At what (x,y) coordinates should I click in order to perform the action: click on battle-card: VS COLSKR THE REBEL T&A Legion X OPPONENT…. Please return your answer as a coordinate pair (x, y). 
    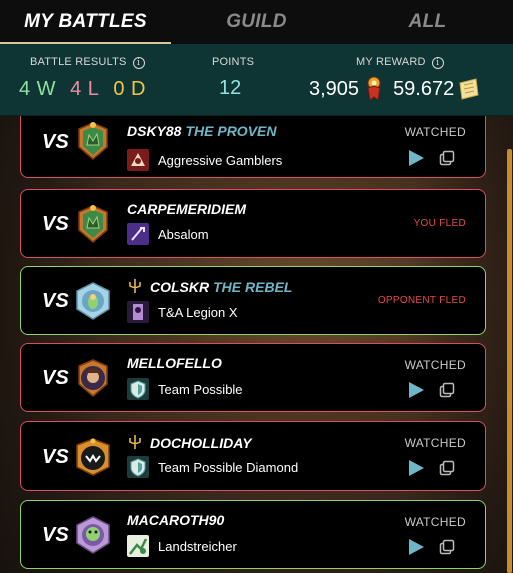
    Looking at the image, I should click on (253, 300).